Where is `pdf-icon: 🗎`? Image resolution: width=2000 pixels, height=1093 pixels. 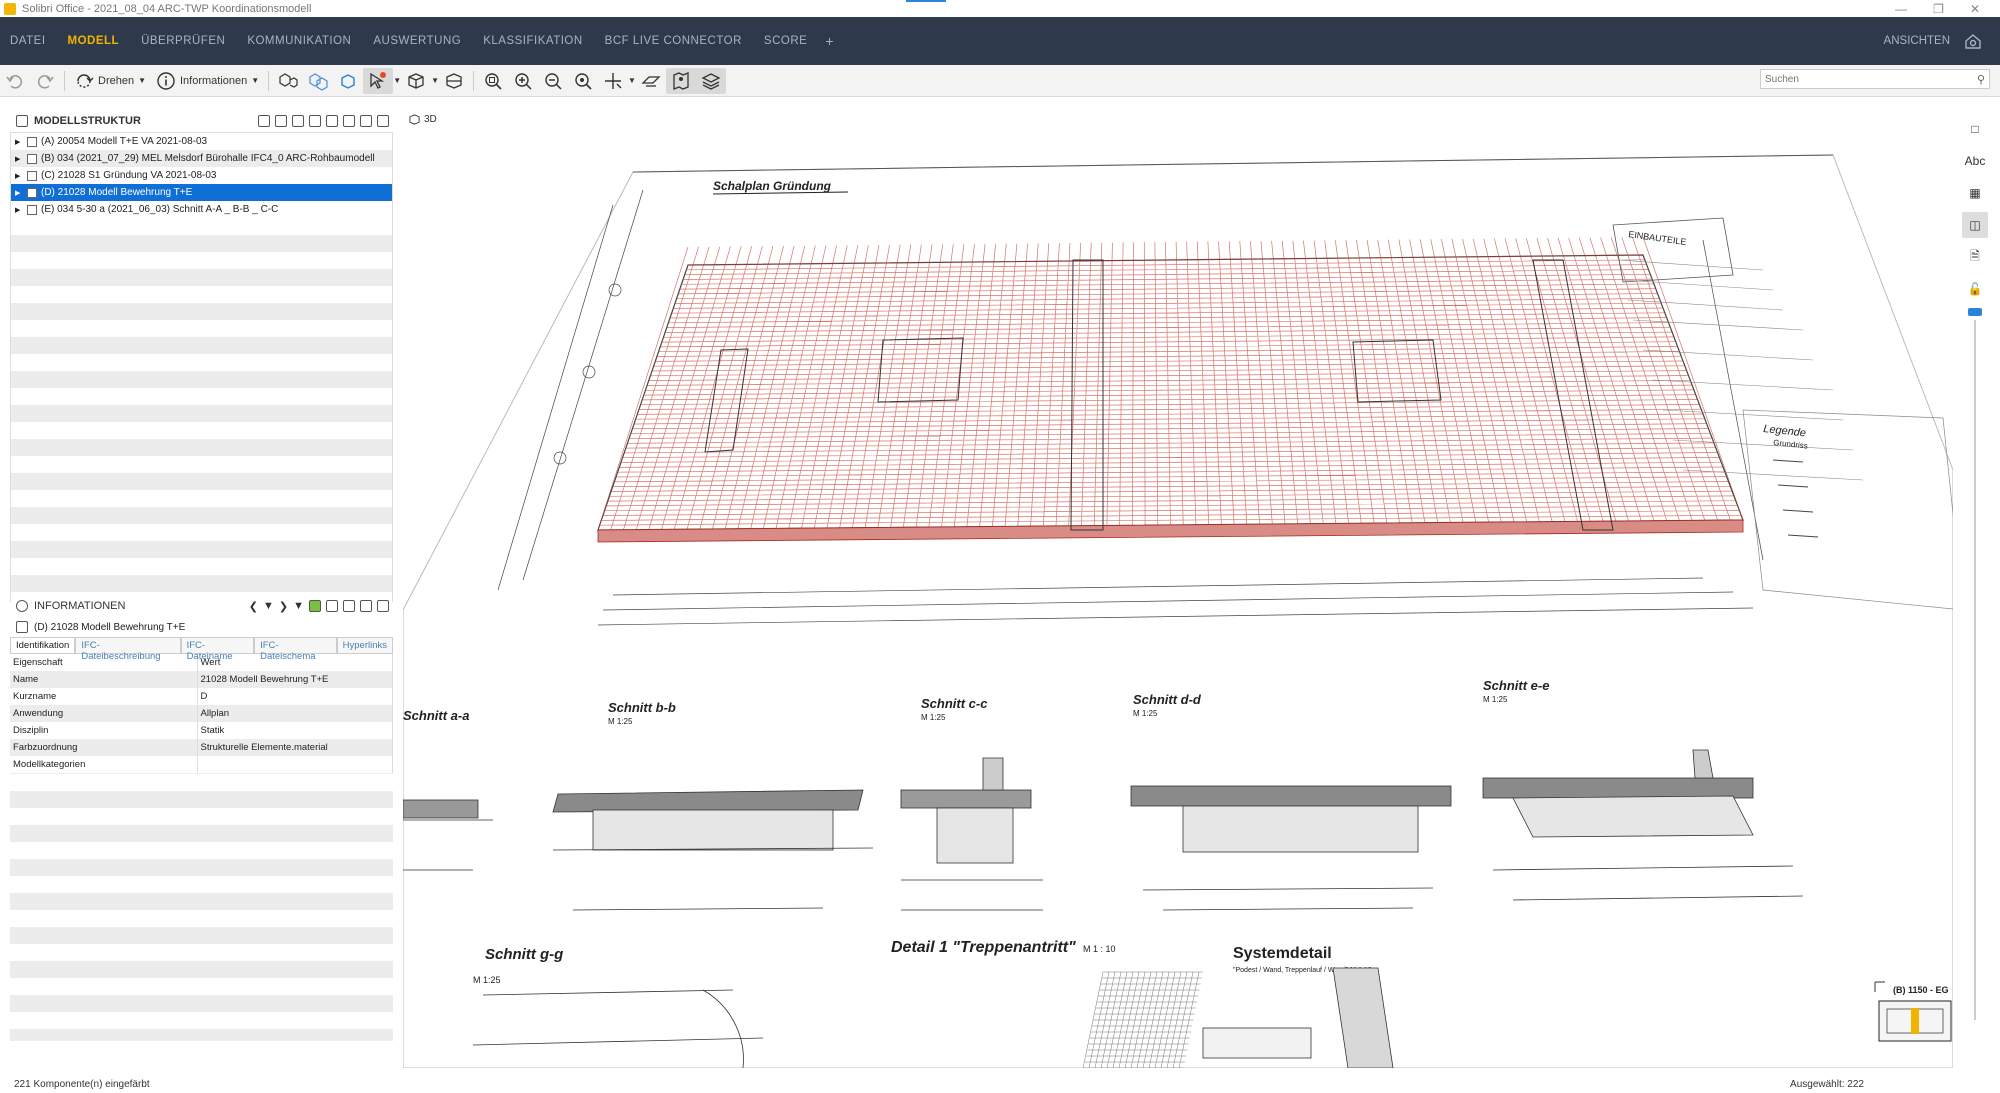 pdf-icon: 🗎 is located at coordinates (1975, 255).